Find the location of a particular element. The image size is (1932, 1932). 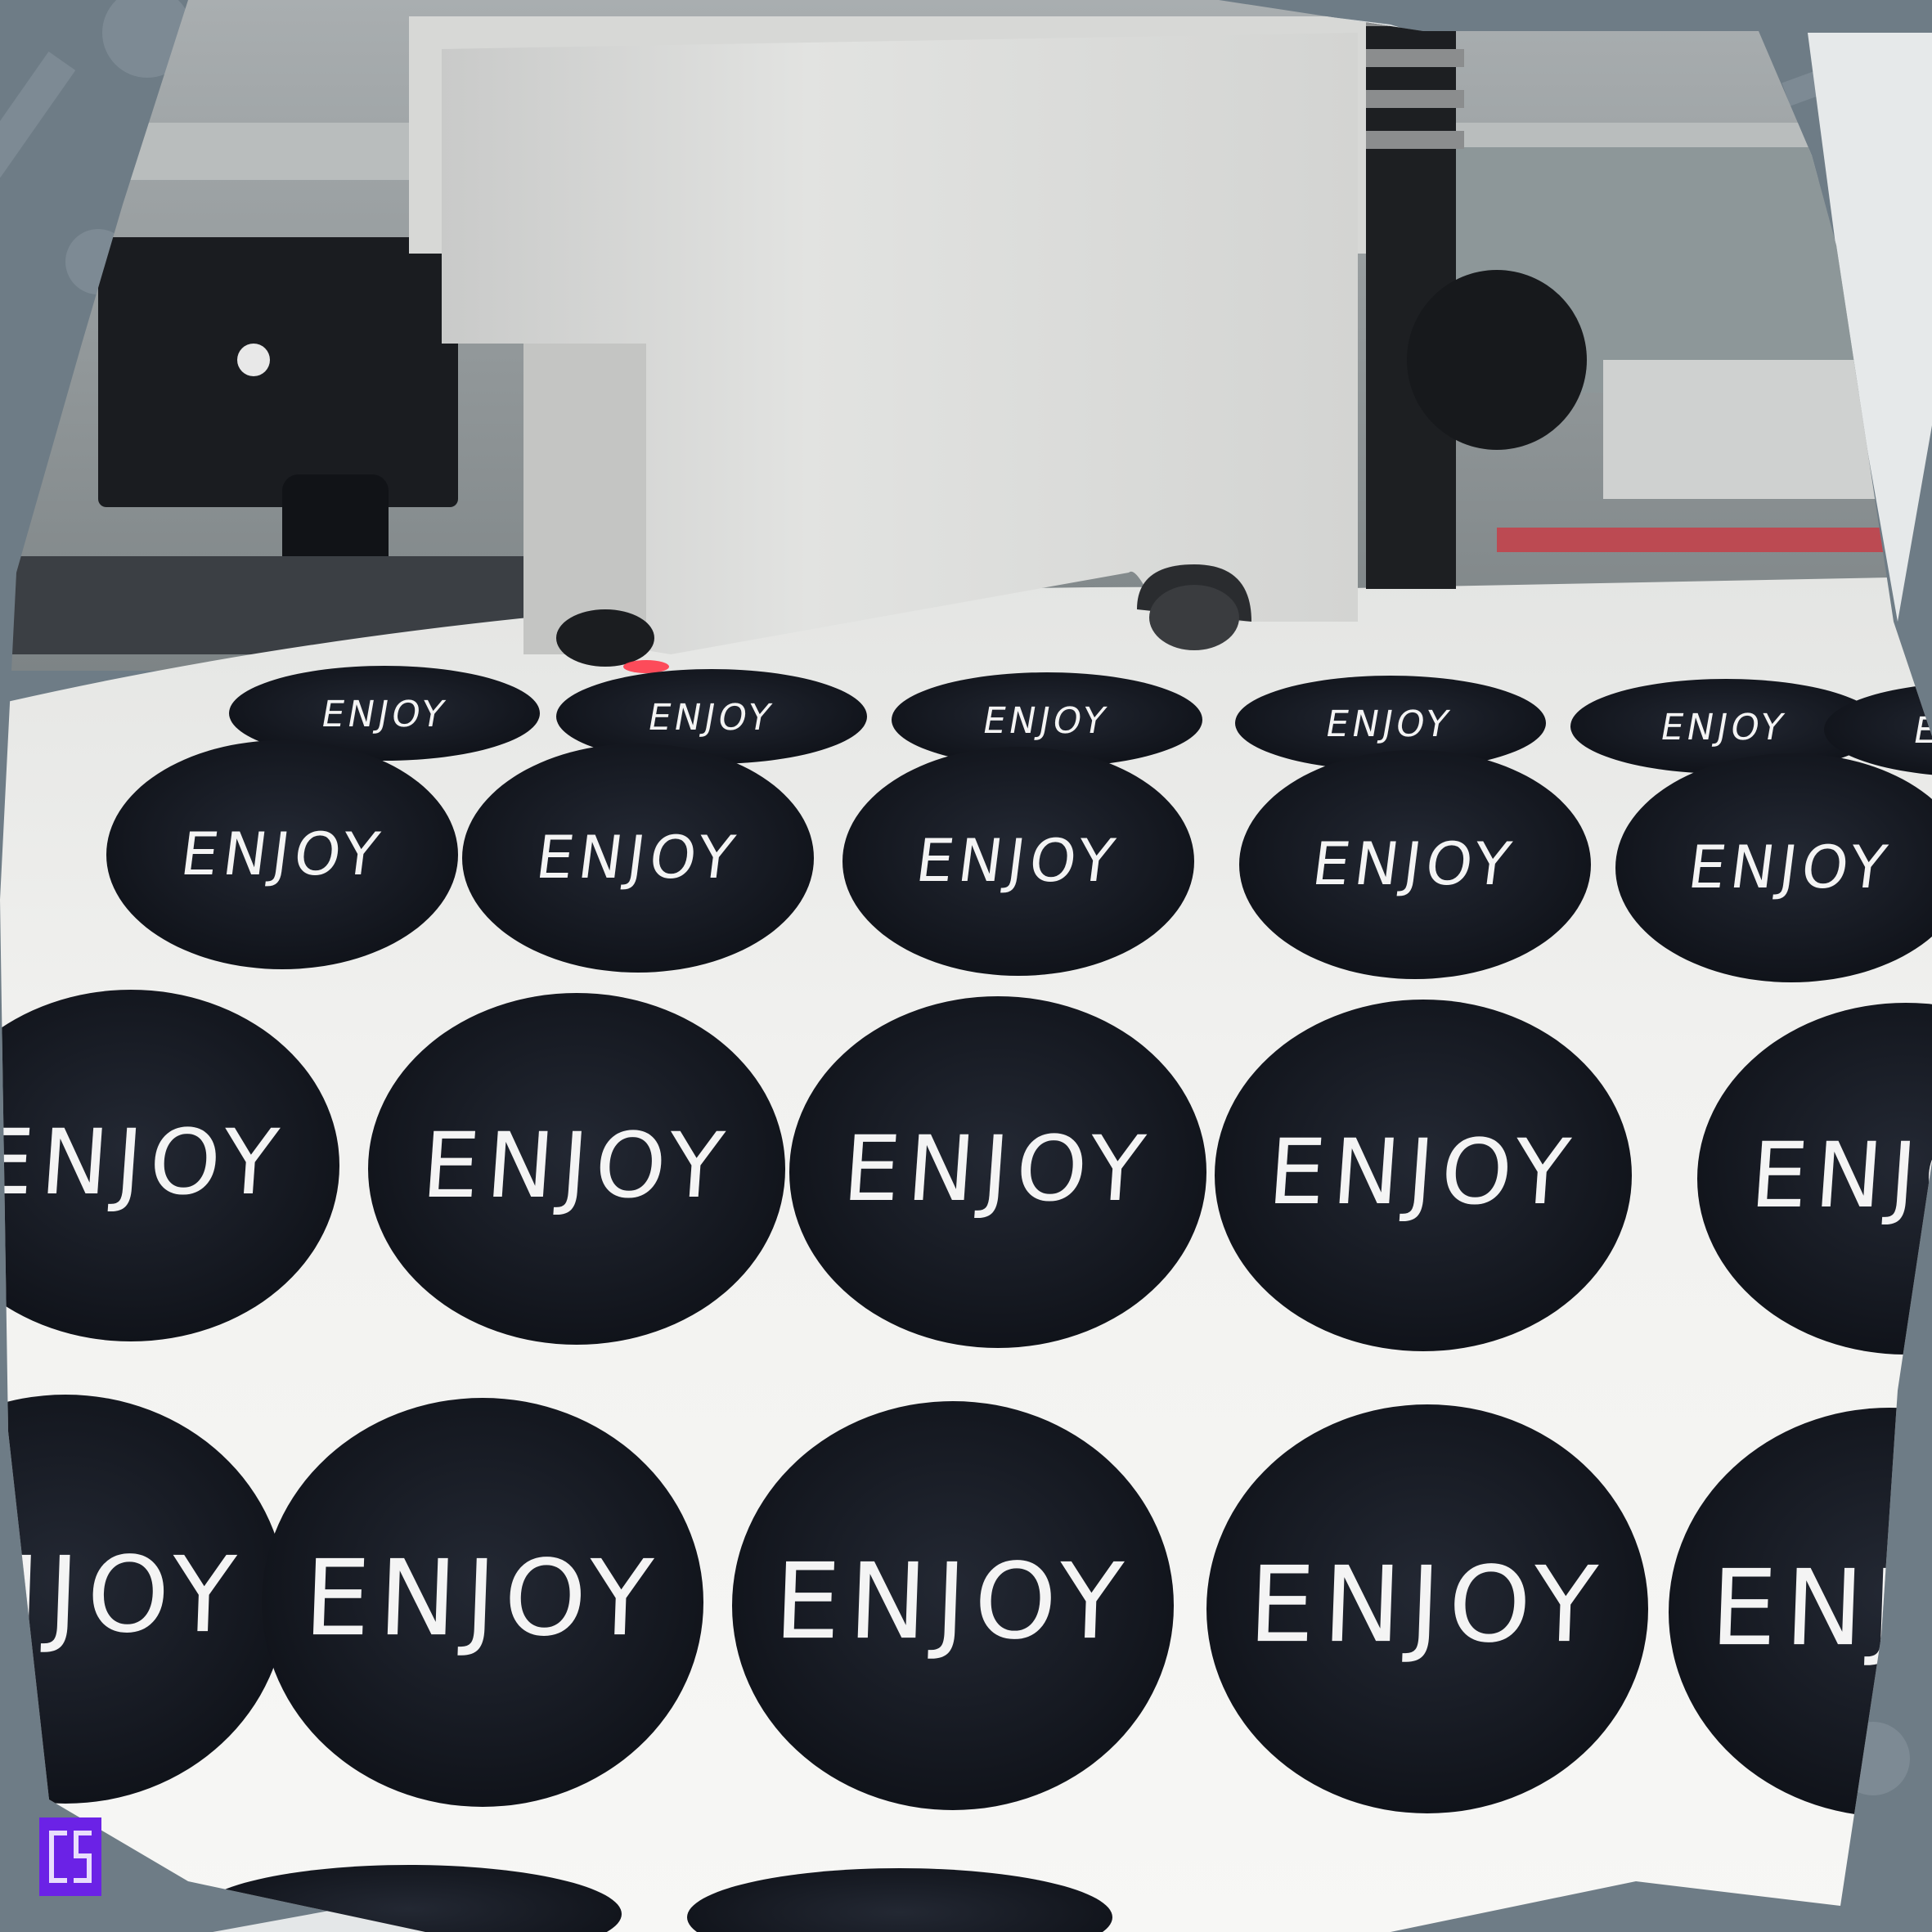

right-device-red-strip is located at coordinates (1693, 540).